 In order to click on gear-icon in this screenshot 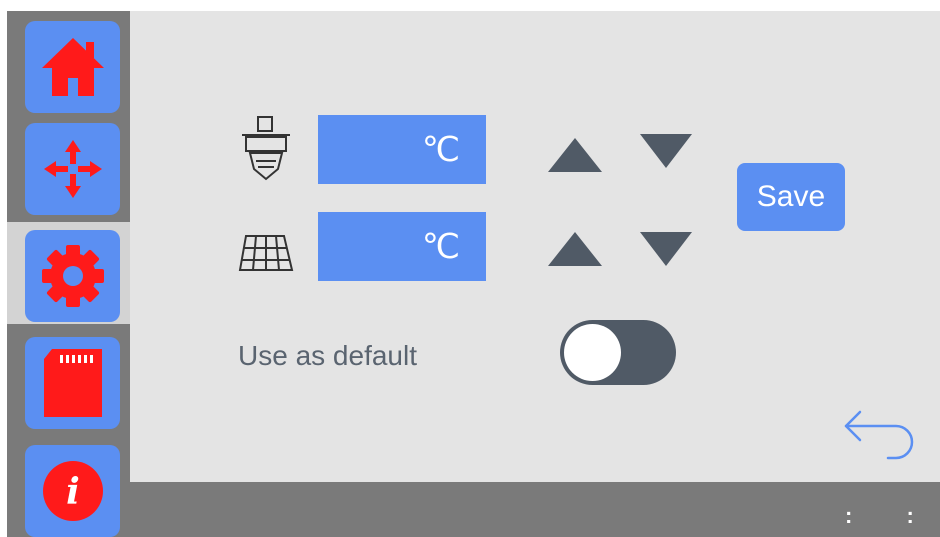, I will do `click(72, 276)`.